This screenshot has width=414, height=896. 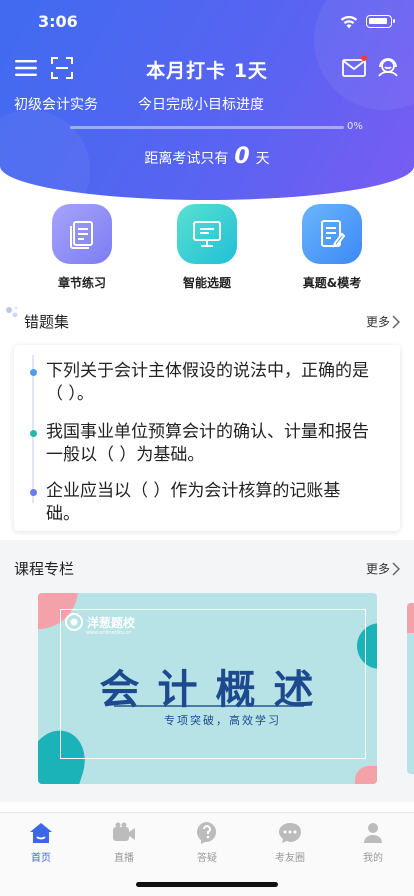 I want to click on tab-home: 首页, so click(x=41, y=842).